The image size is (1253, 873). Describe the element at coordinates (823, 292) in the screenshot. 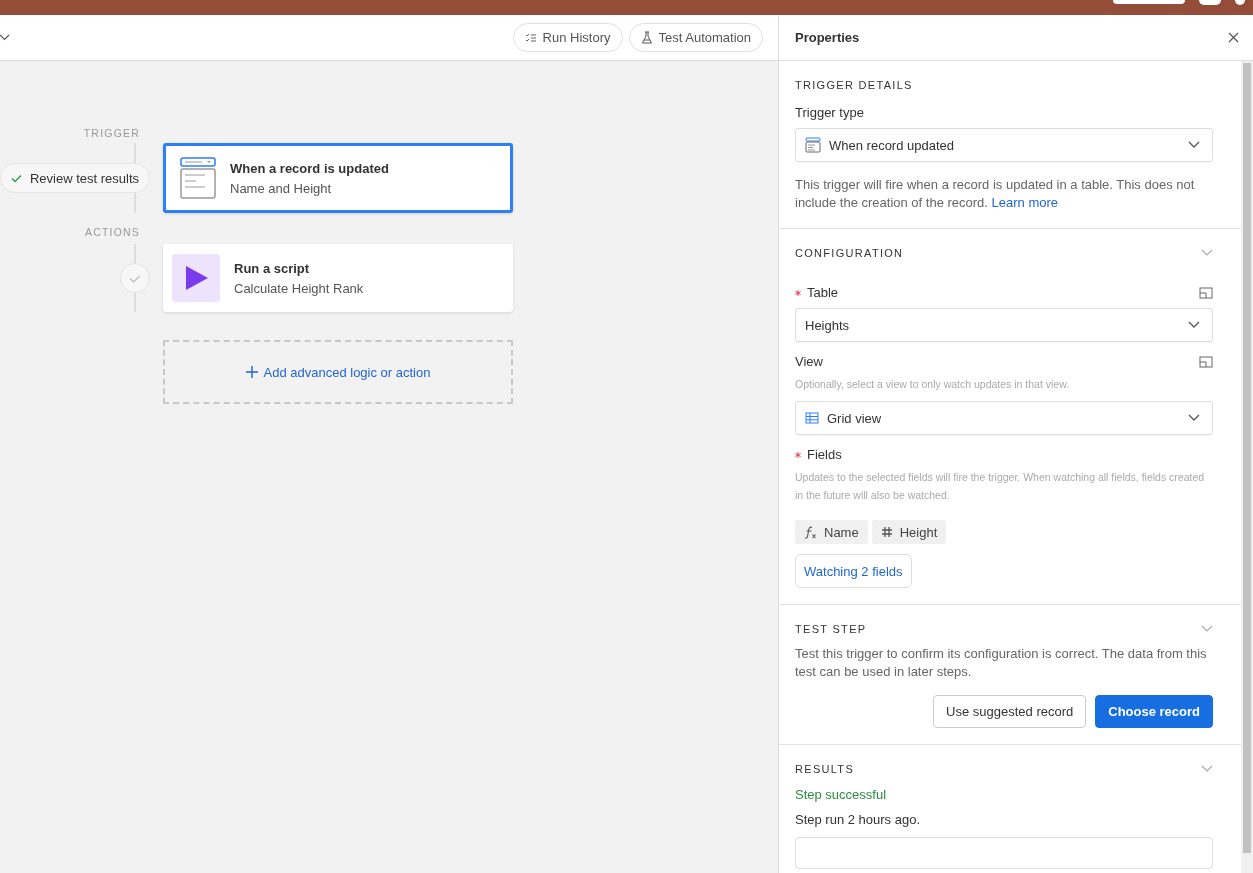

I see `field-label: Table` at that location.